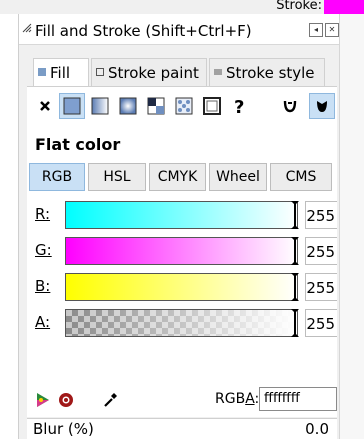 Image resolution: width=364 pixels, height=440 pixels. I want to click on panel-titlebar: Fill and Stroke (Shift+Ctrl+F) ◂ ✕, so click(179, 29).